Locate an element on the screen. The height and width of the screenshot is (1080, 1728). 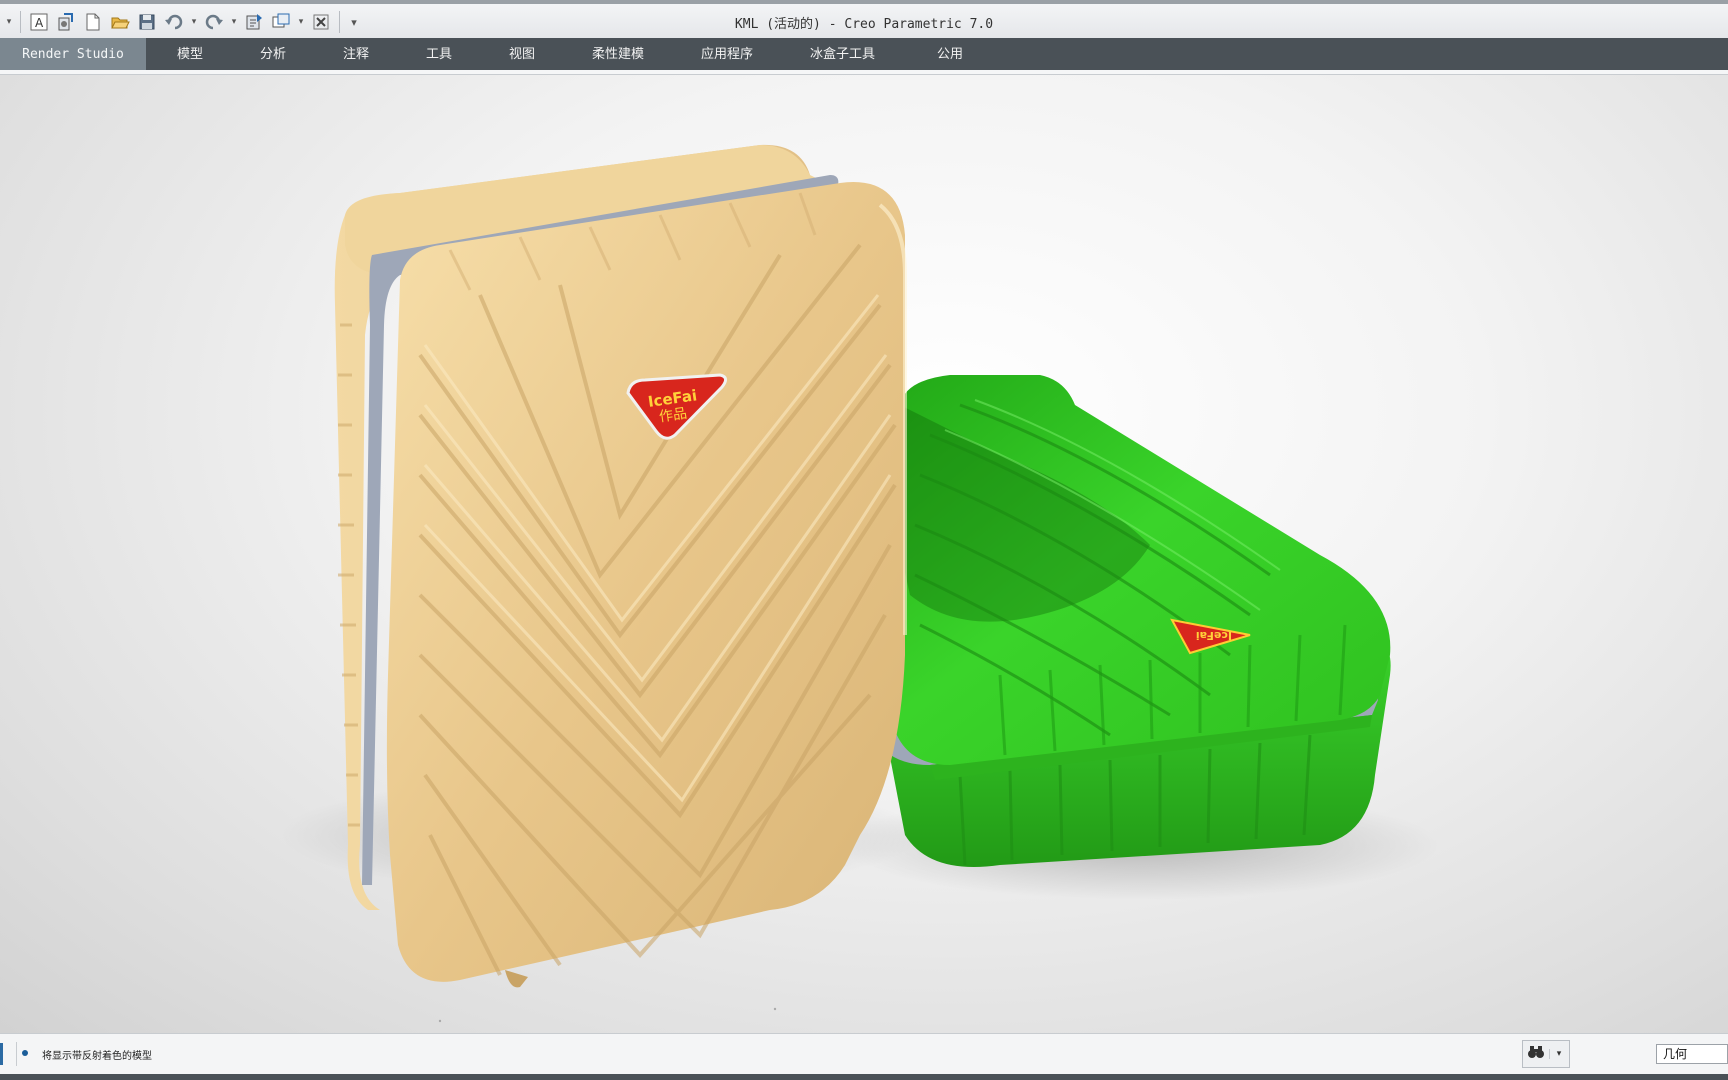
find-button: ▾ is located at coordinates (1546, 1054).